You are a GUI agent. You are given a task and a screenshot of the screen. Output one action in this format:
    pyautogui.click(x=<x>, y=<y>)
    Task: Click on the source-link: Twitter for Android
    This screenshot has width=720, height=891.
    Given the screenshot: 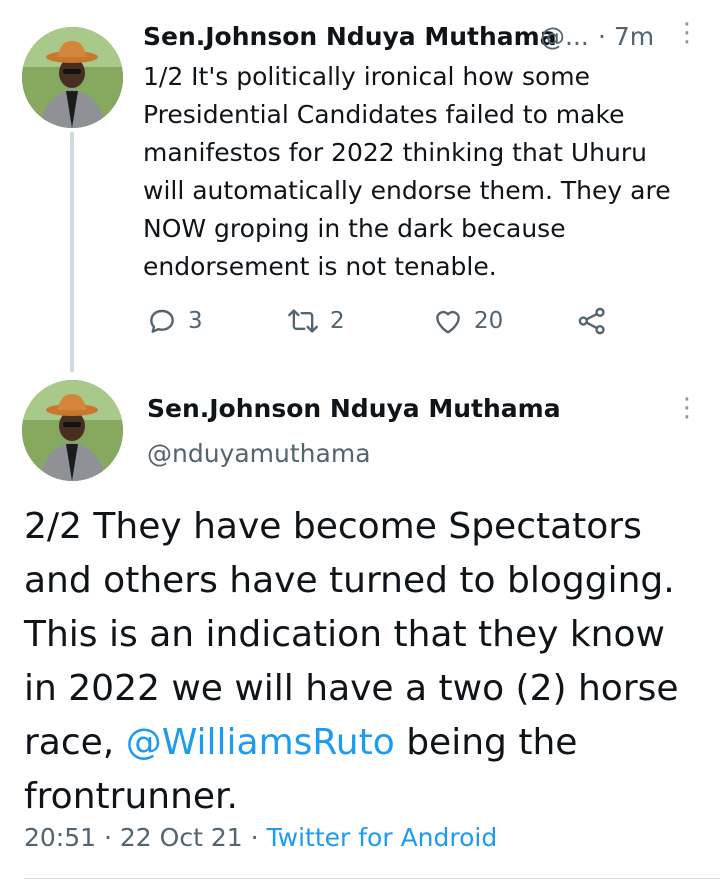 What is the action you would take?
    pyautogui.click(x=382, y=837)
    